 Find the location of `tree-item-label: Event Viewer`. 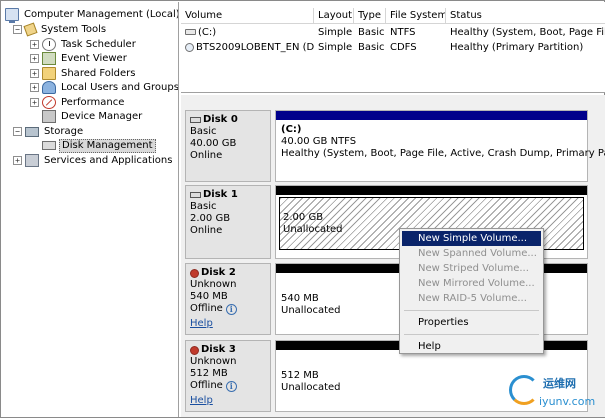

tree-item-label: Event Viewer is located at coordinates (94, 58).